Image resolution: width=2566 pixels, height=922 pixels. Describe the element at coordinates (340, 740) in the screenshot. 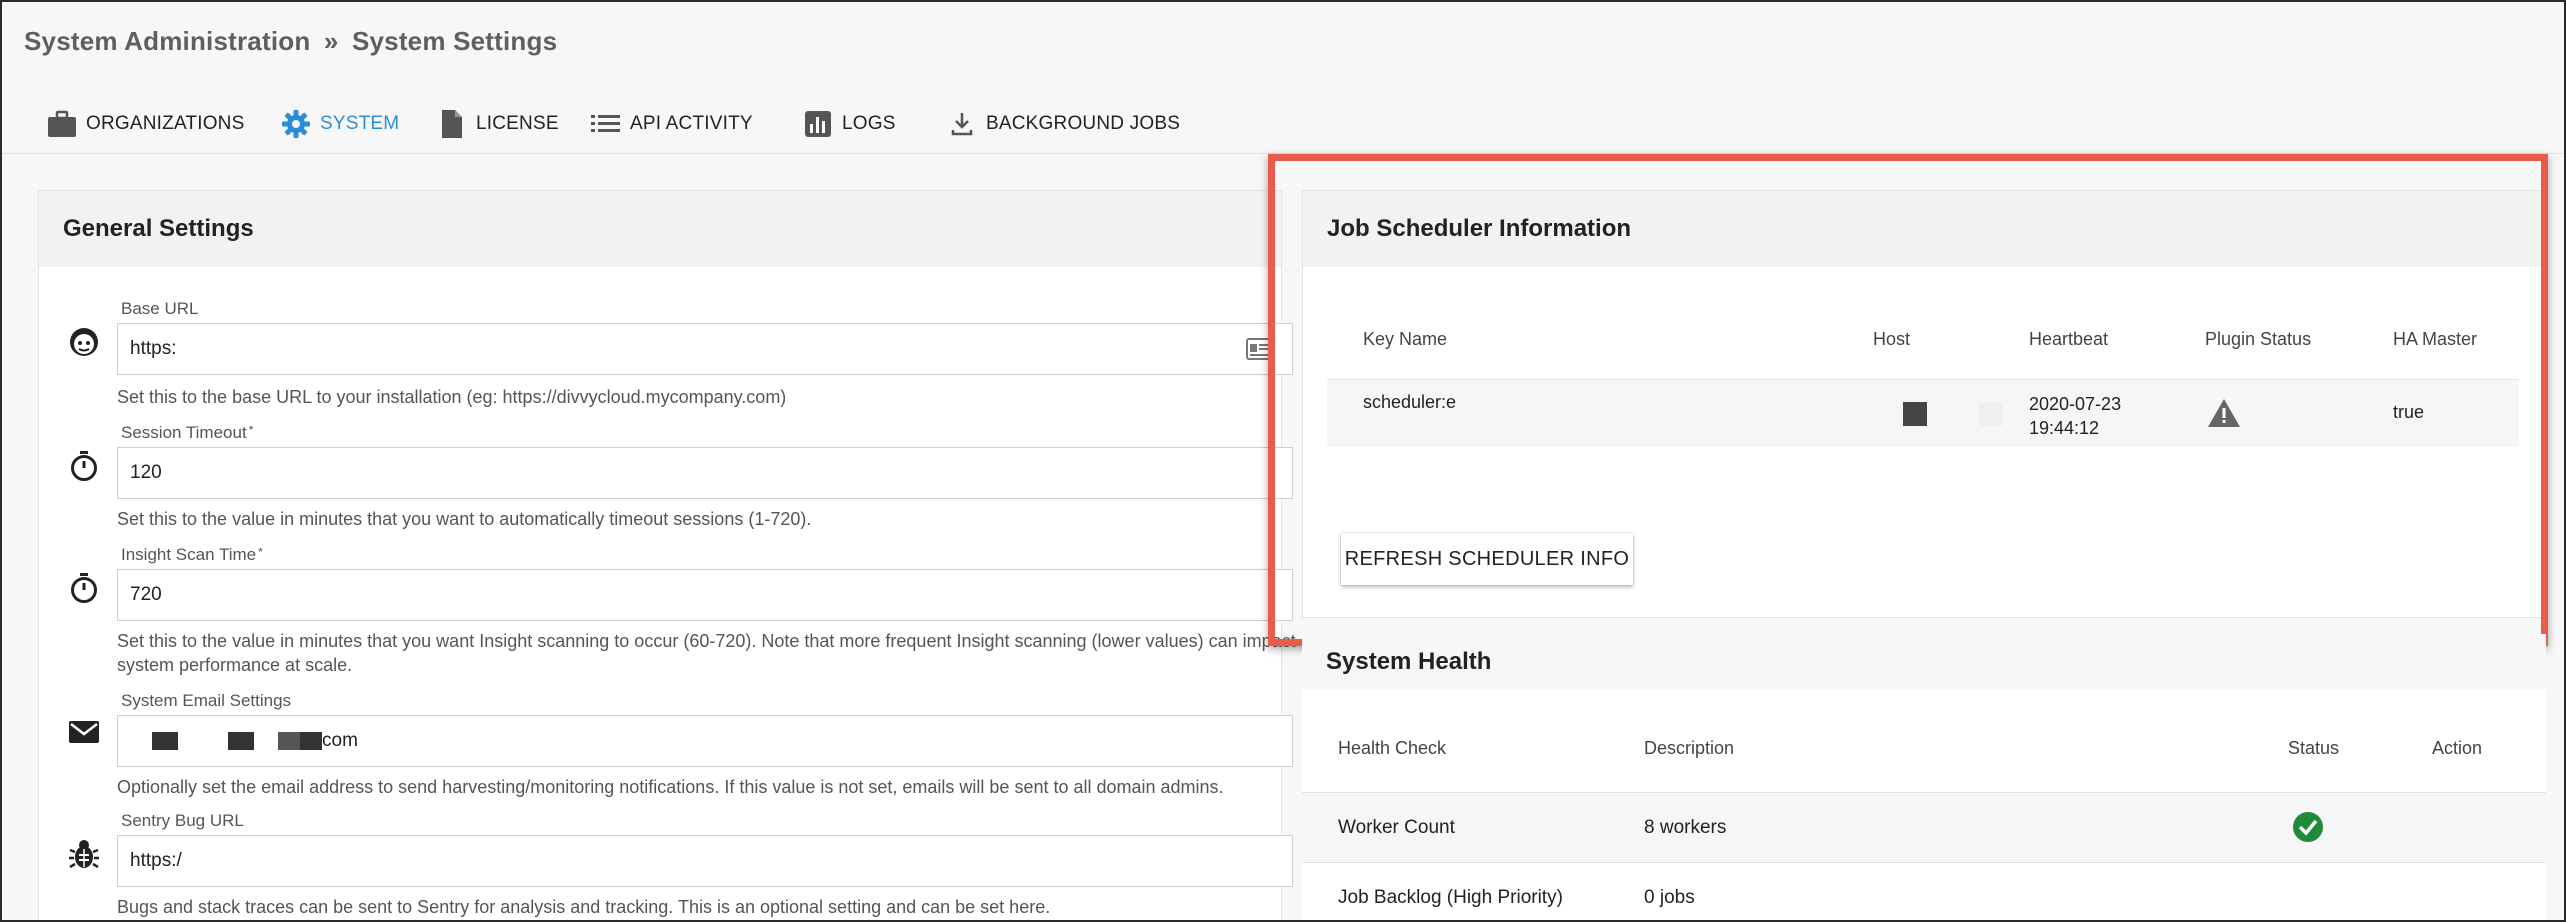

I see `system-email-value: com` at that location.